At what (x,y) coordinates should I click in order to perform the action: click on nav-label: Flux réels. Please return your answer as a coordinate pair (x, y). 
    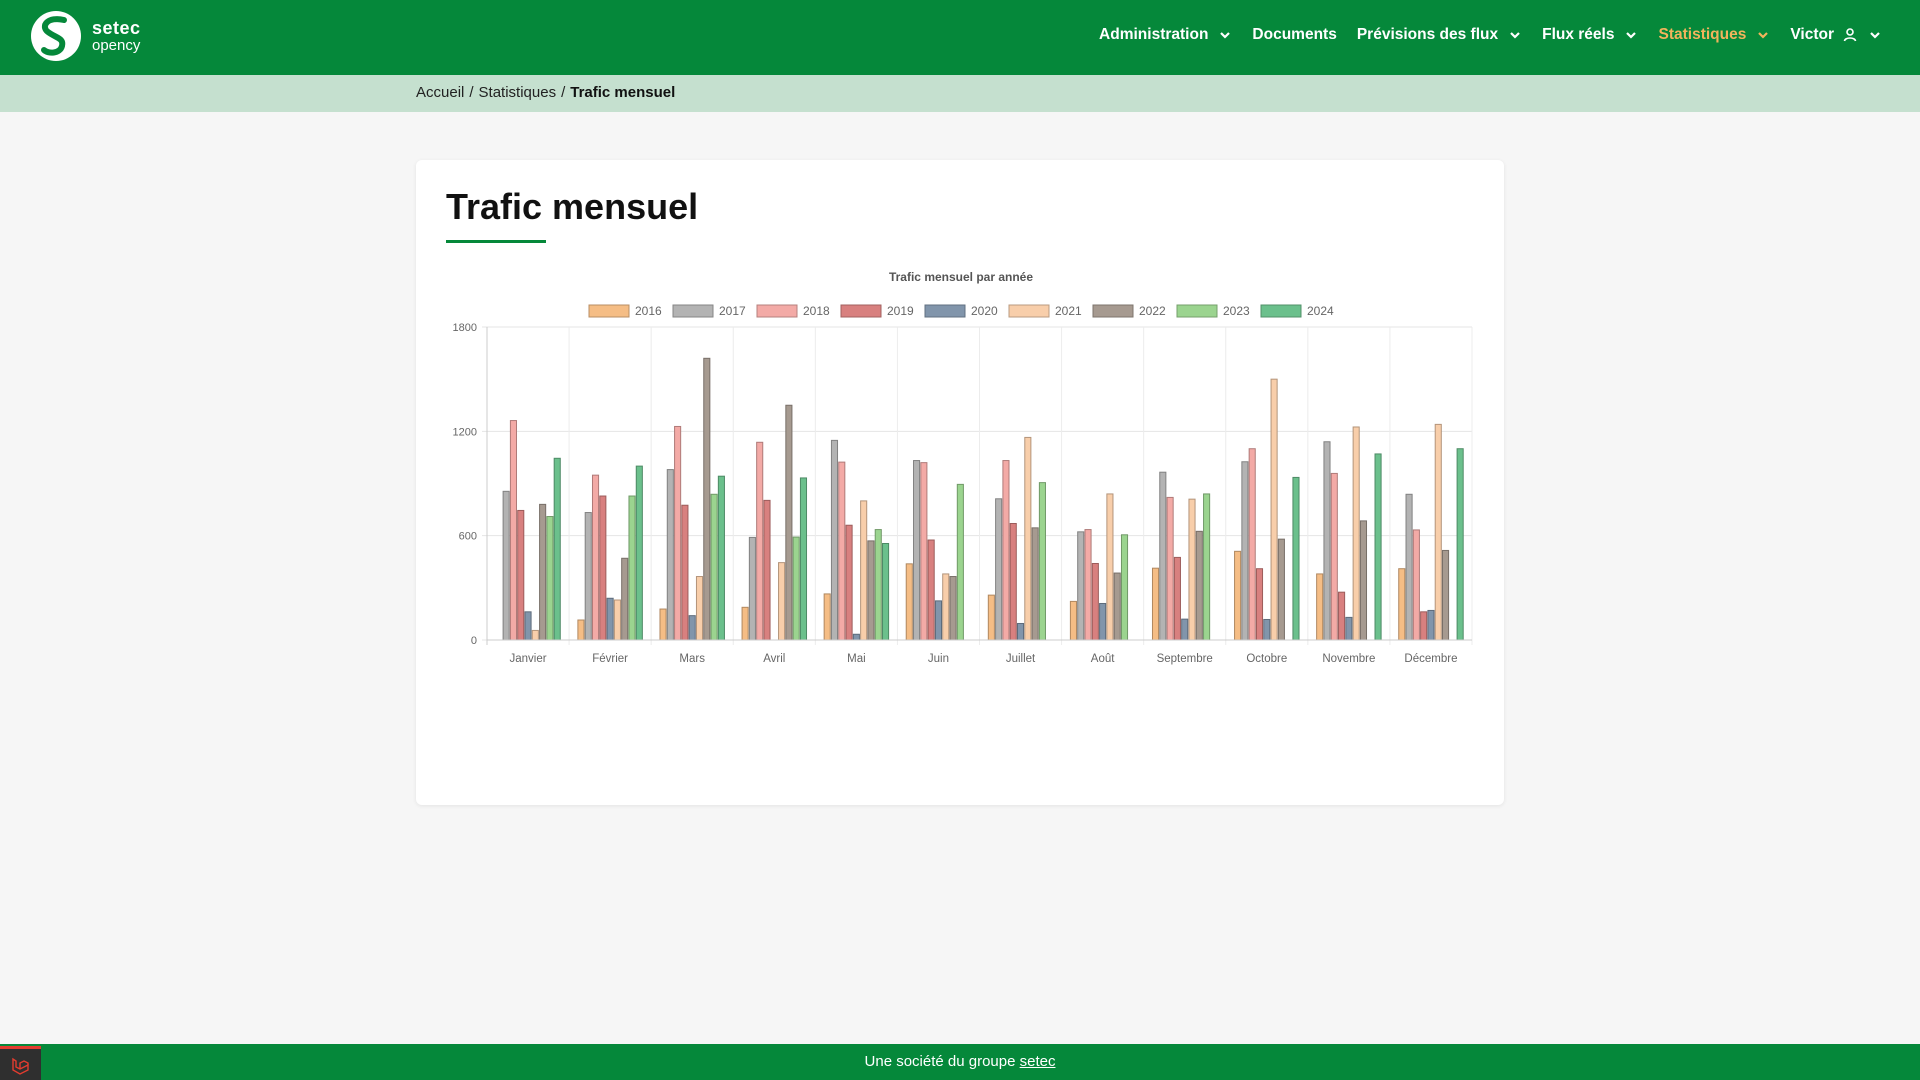
    Looking at the image, I should click on (1578, 34).